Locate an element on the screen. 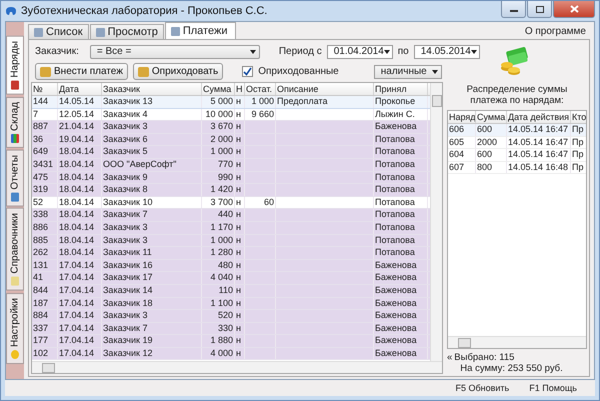 The height and width of the screenshot is (401, 600). table-row: 36 19.04.14 Заказчик 6 2 000 н Потапова is located at coordinates (231, 140).